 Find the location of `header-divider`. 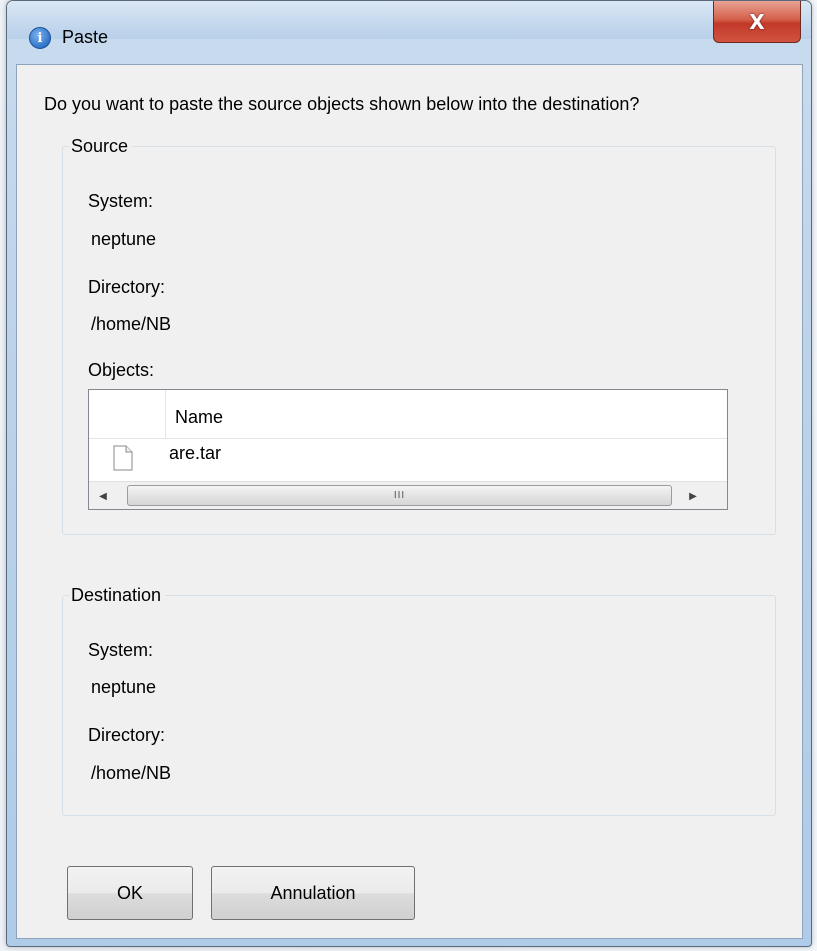

header-divider is located at coordinates (165, 414).